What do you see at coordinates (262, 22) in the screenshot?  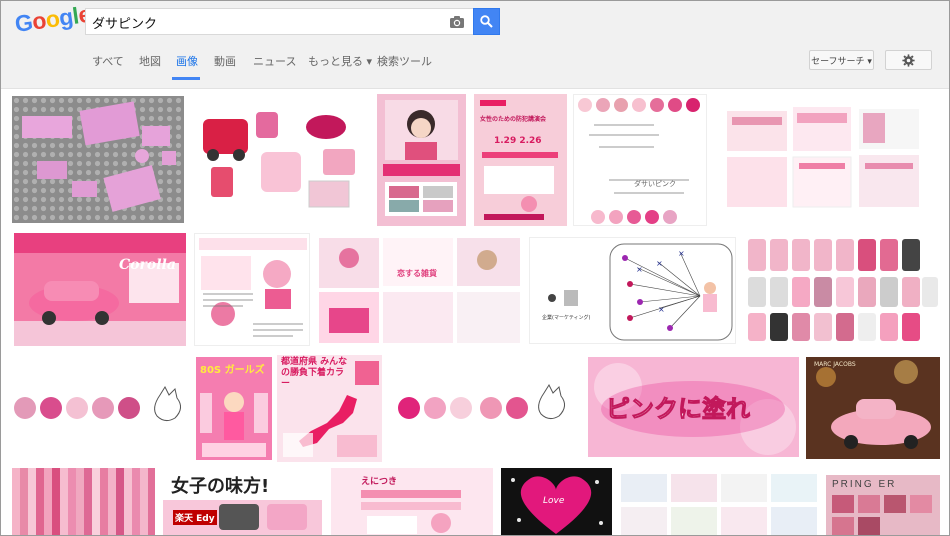 I see `search-input` at bounding box center [262, 22].